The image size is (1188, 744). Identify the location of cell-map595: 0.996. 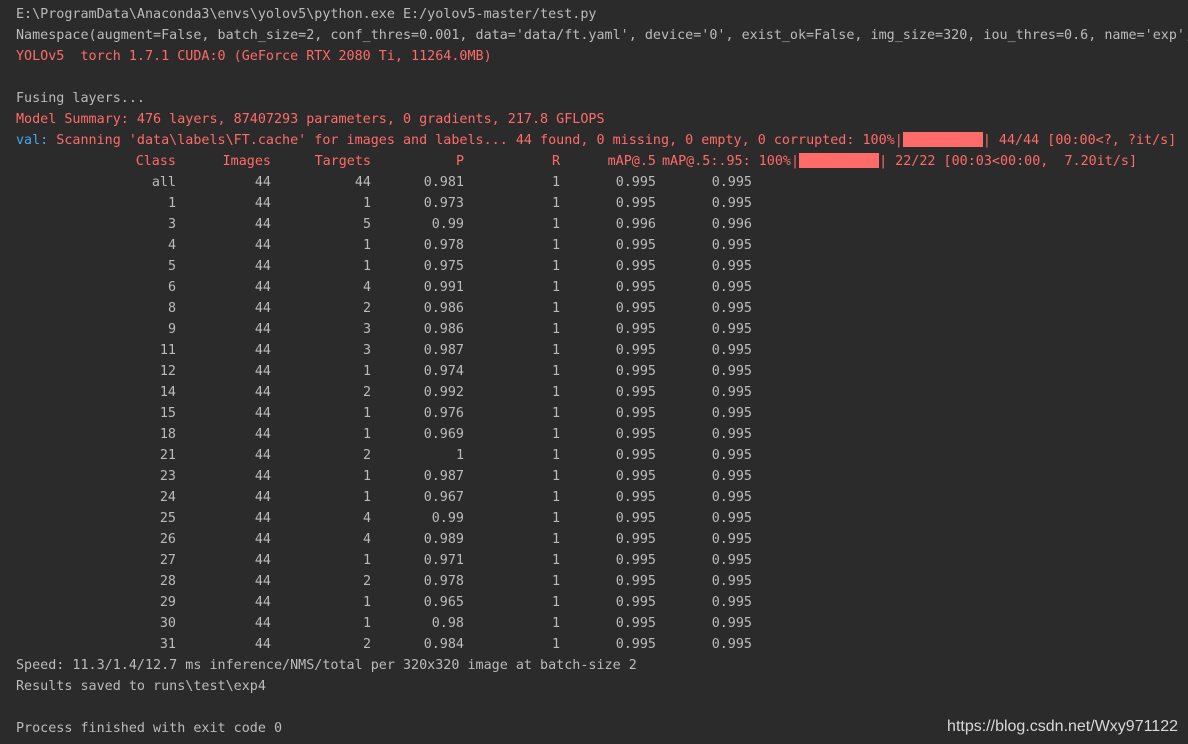
(731, 224).